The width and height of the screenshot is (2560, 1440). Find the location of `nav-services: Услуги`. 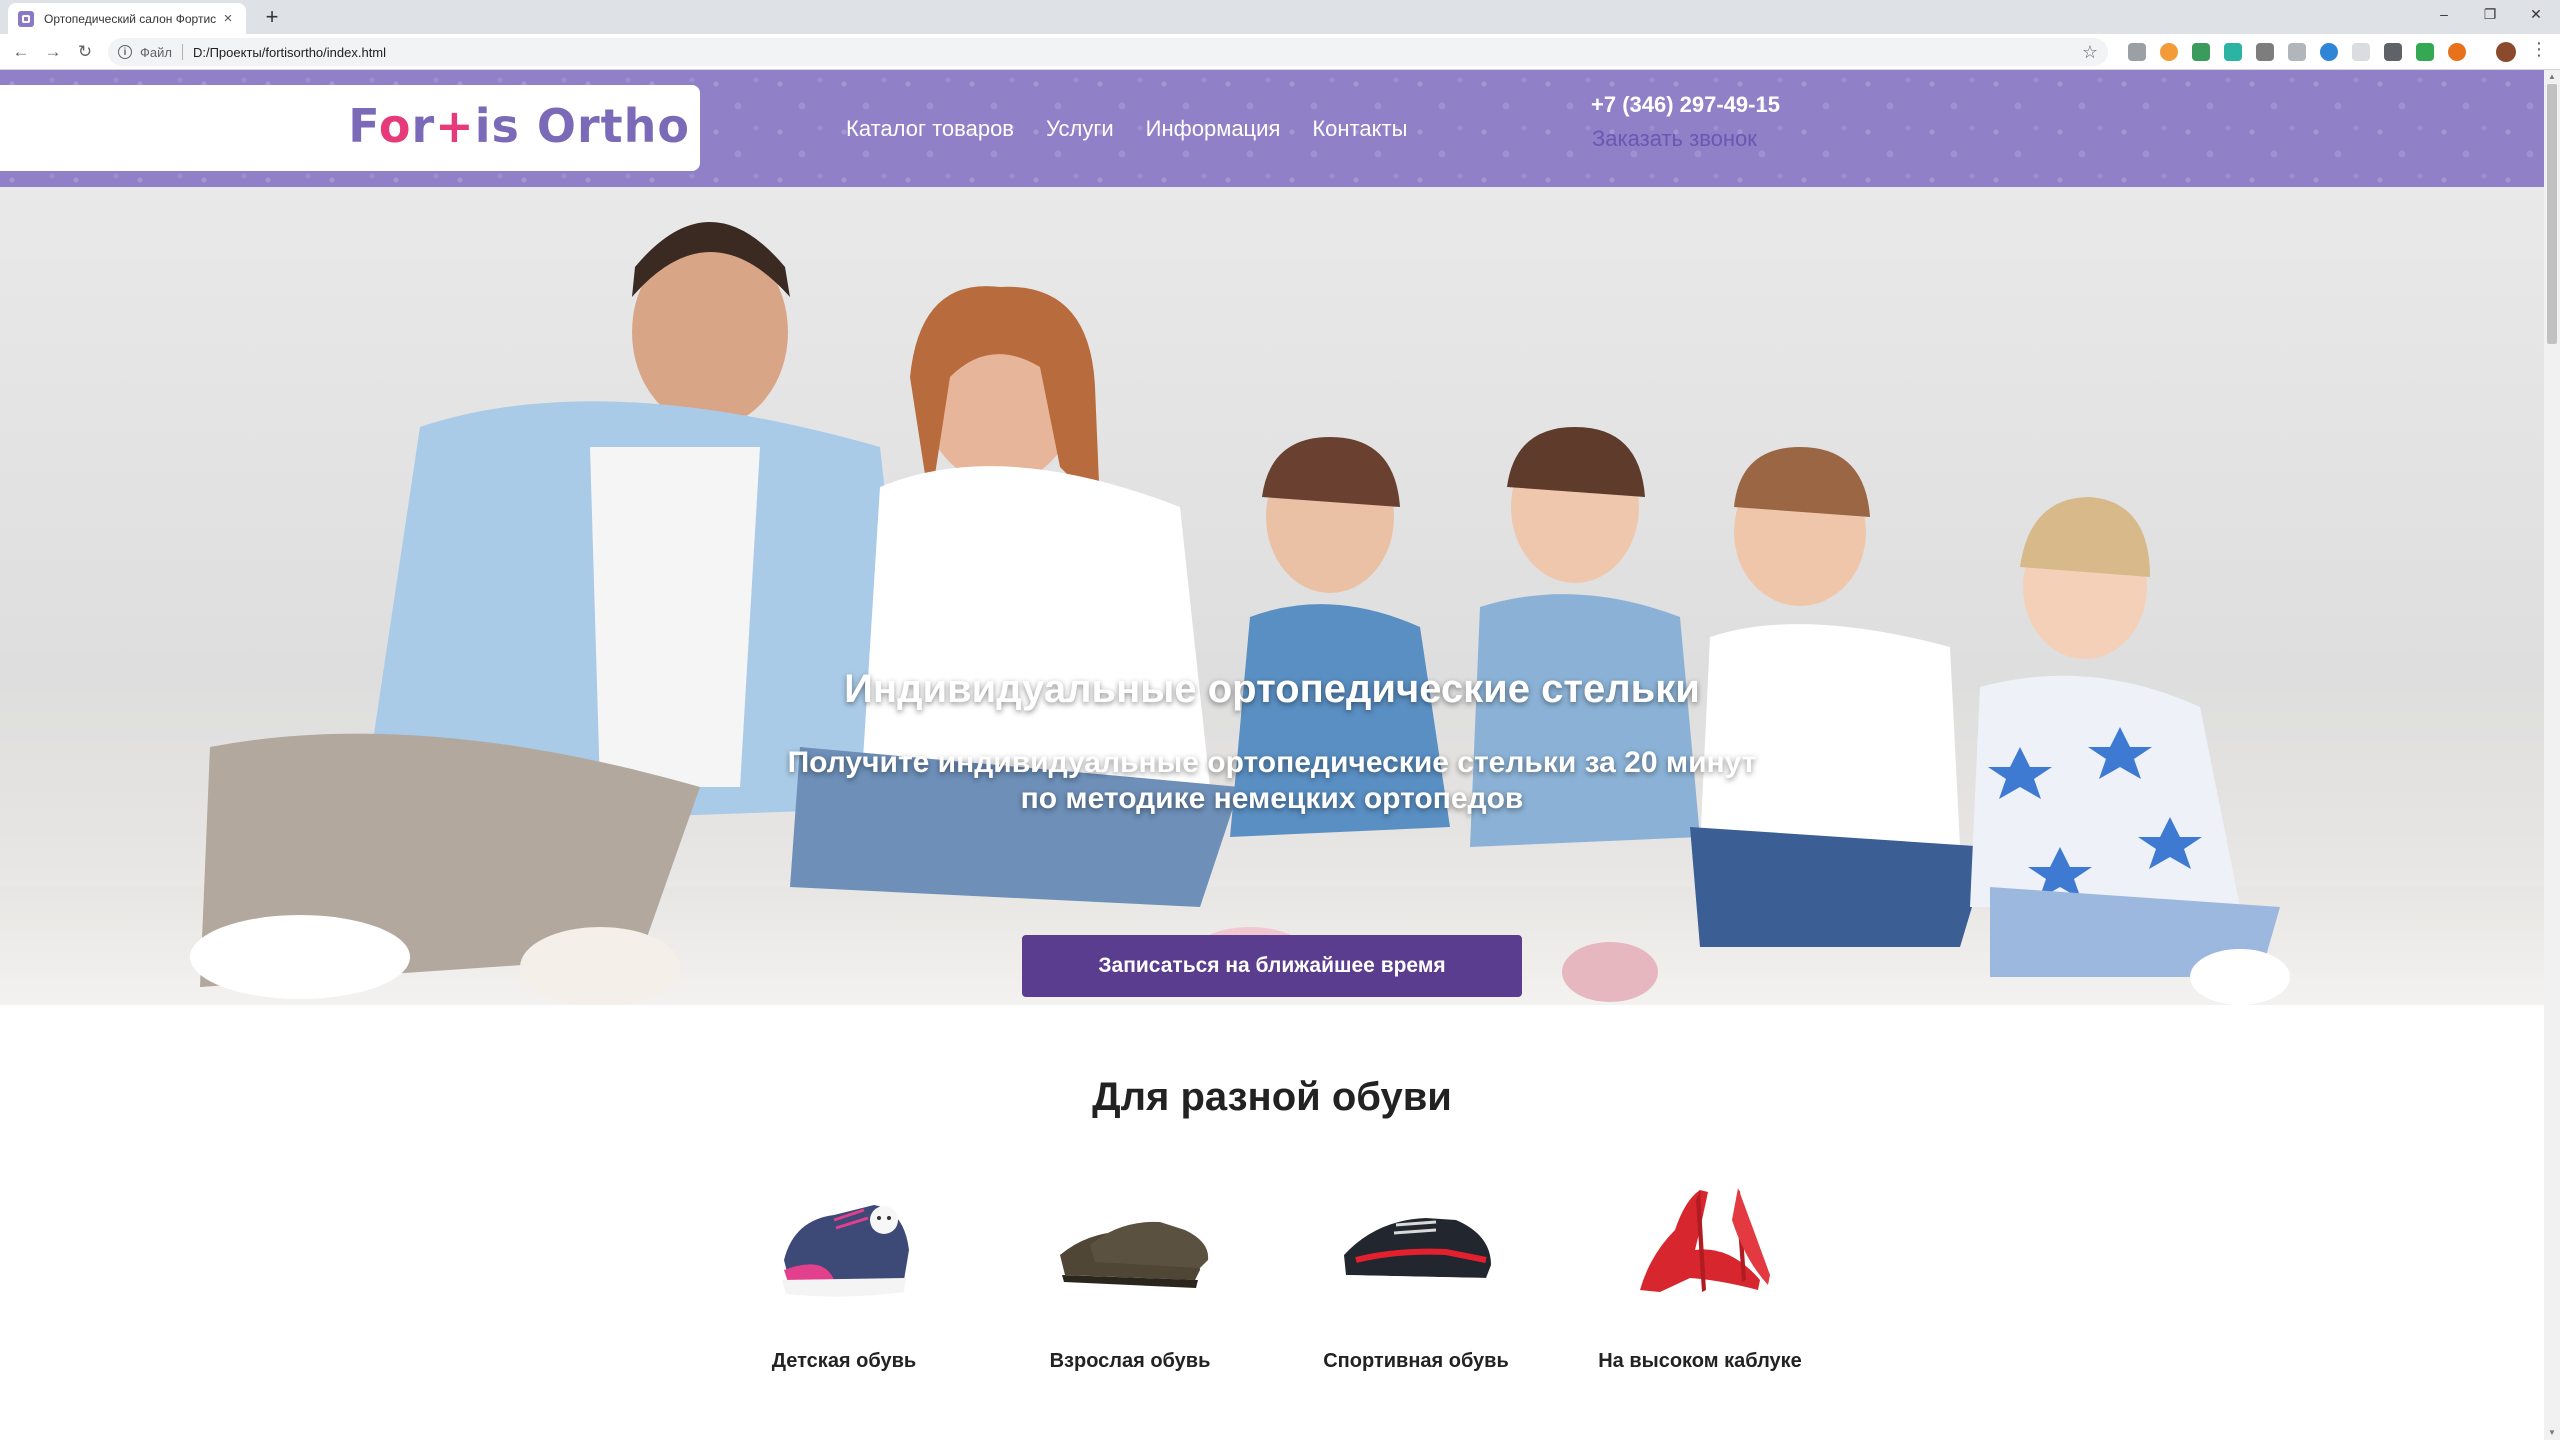

nav-services: Услуги is located at coordinates (1080, 129).